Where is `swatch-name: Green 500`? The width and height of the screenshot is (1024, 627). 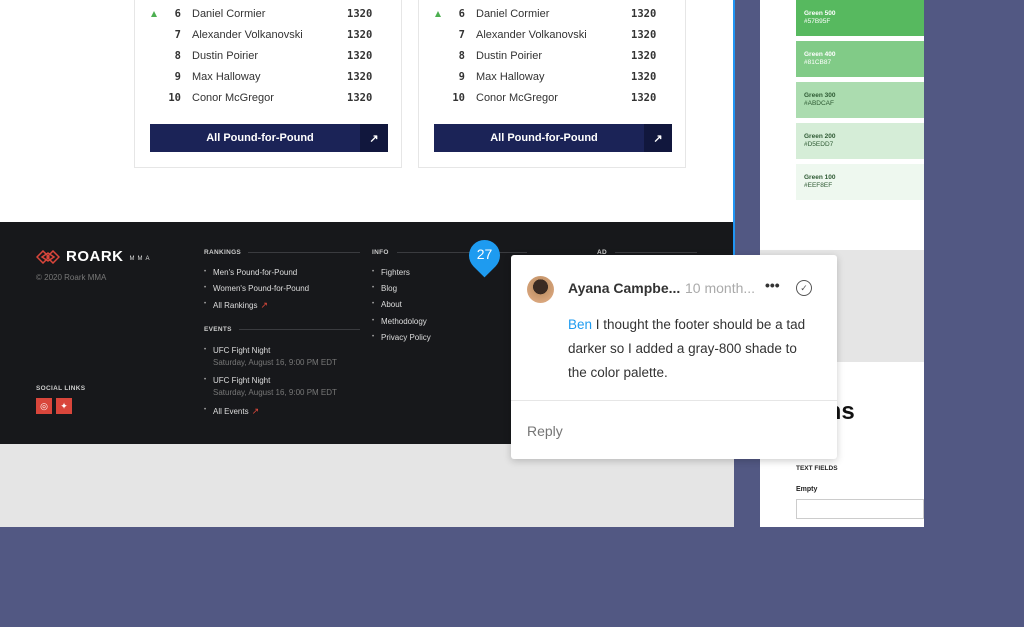 swatch-name: Green 500 is located at coordinates (820, 13).